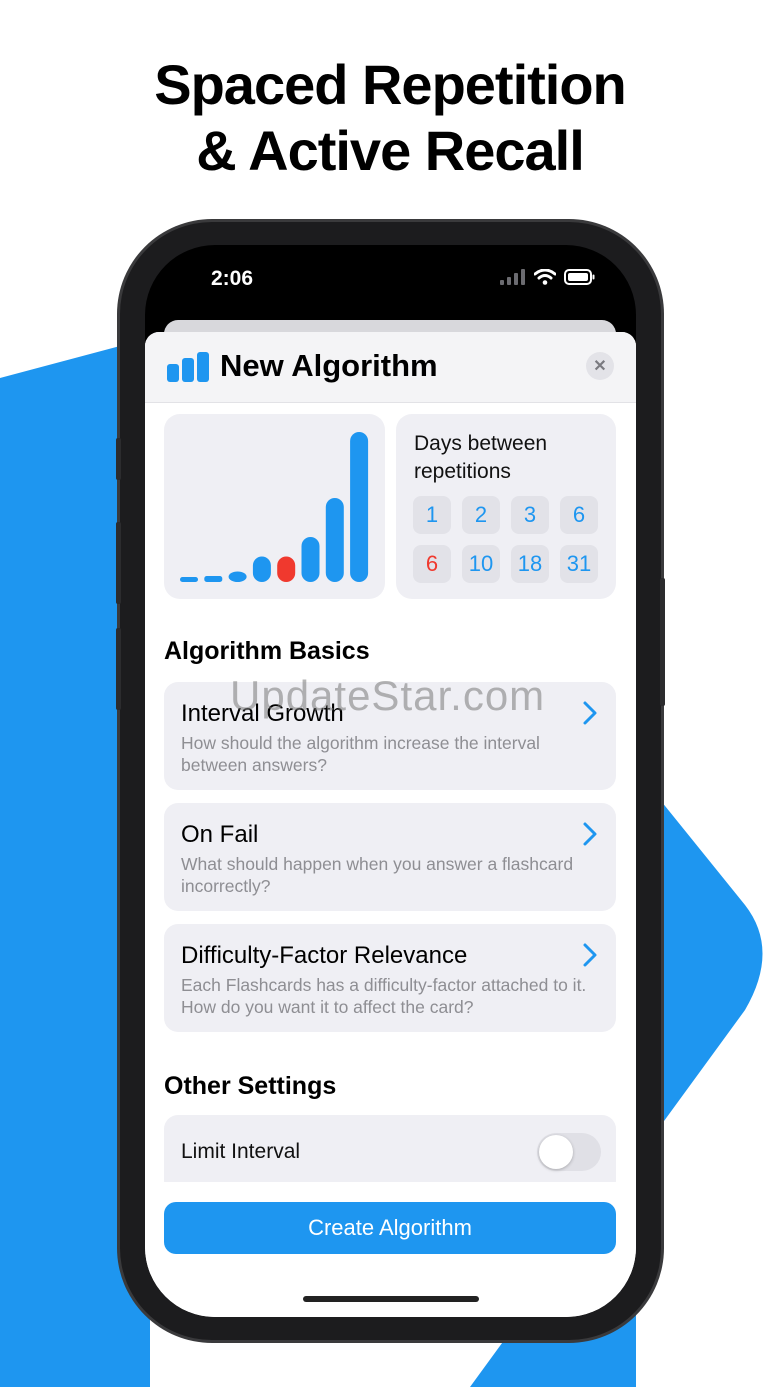  What do you see at coordinates (118, 563) in the screenshot?
I see `phone-volume-up` at bounding box center [118, 563].